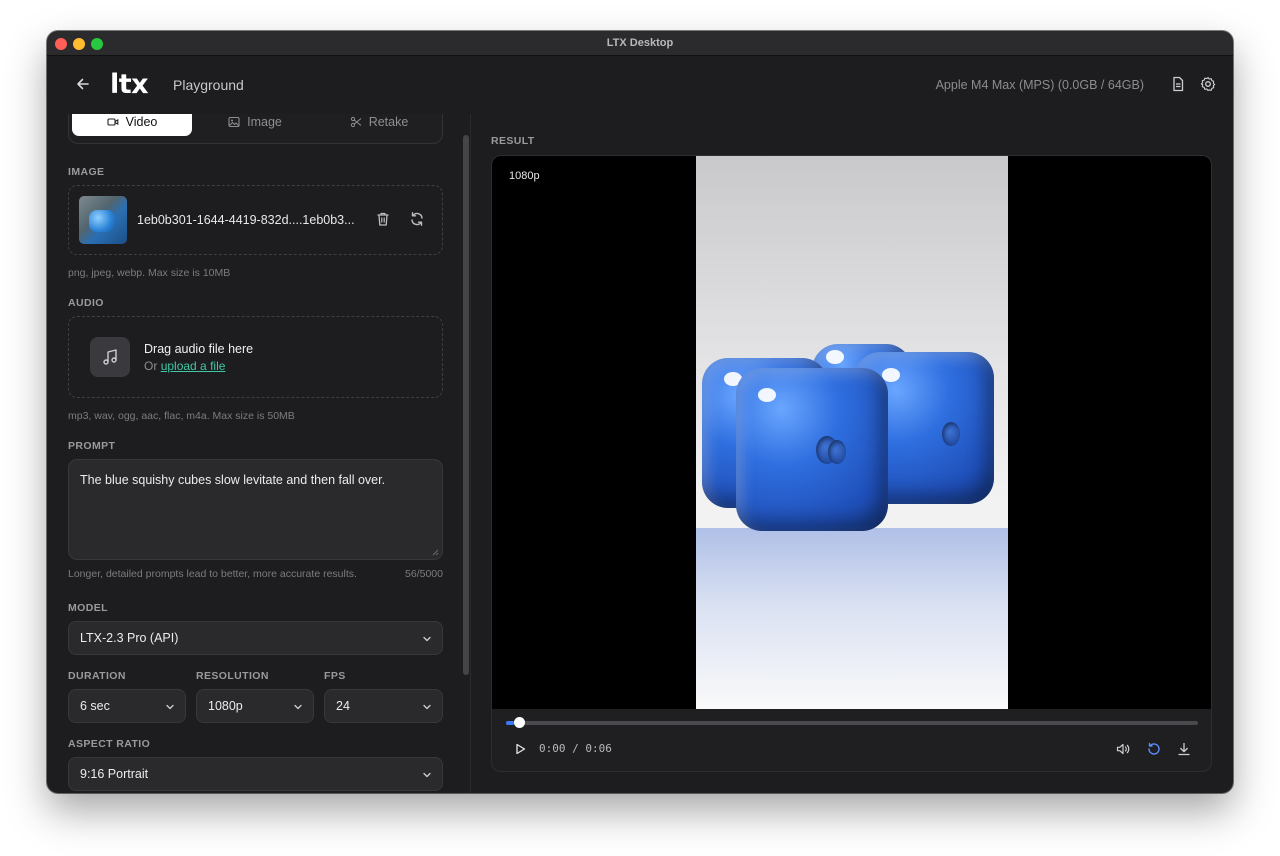 Image resolution: width=1280 pixels, height=856 pixels. Describe the element at coordinates (852, 618) in the screenshot. I see `cube-reflection` at that location.